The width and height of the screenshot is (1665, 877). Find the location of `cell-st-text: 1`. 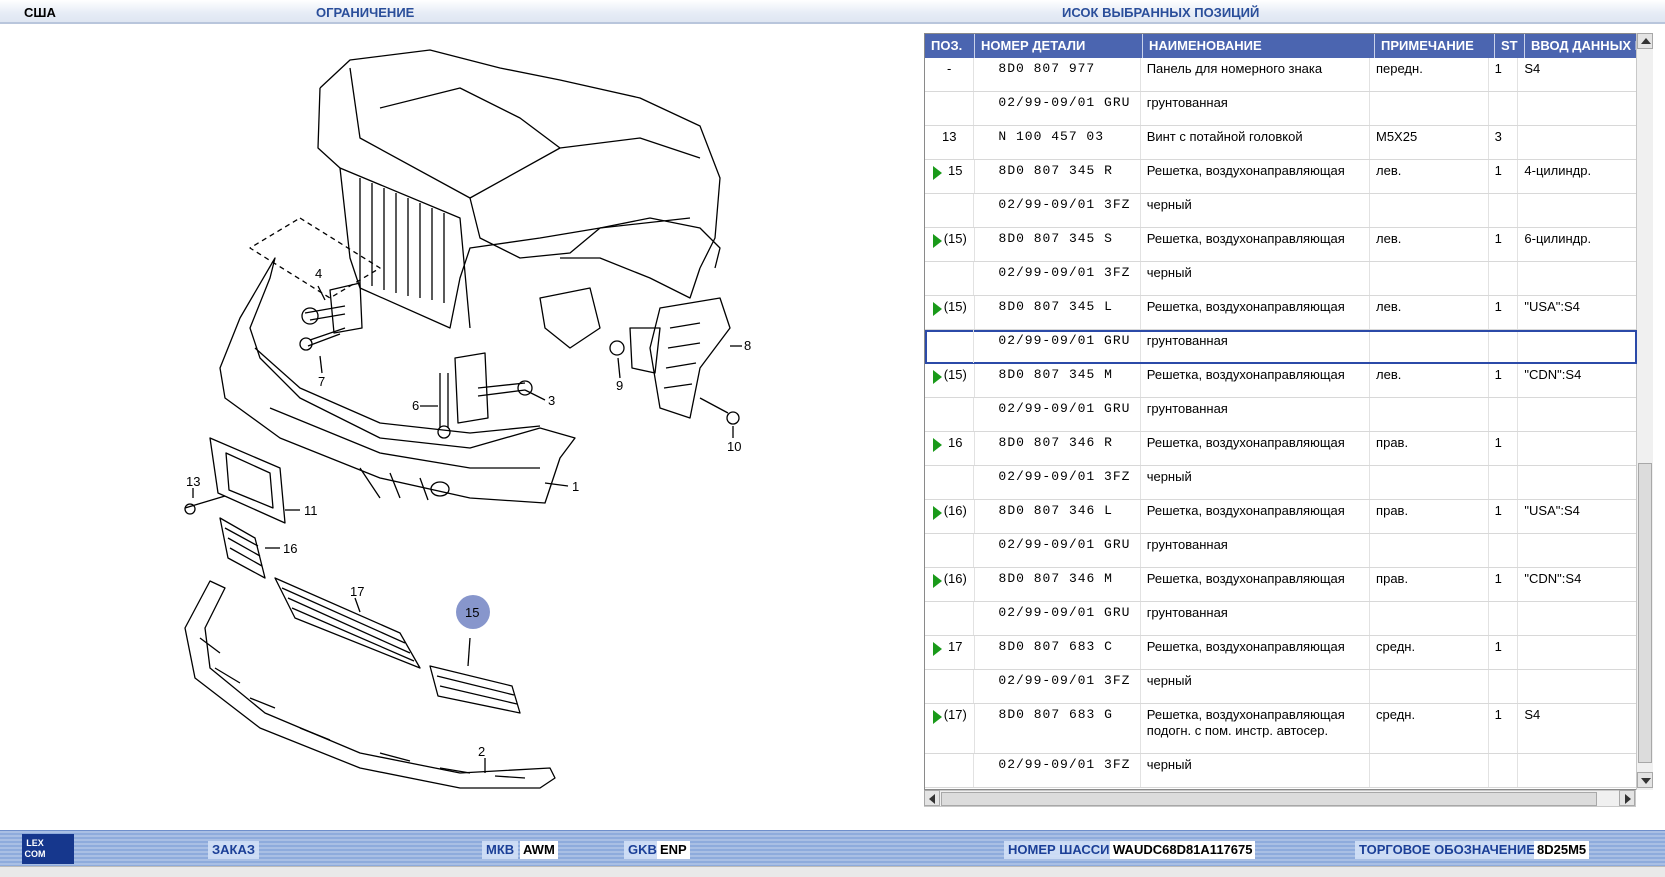

cell-st-text: 1 is located at coordinates (1498, 238).